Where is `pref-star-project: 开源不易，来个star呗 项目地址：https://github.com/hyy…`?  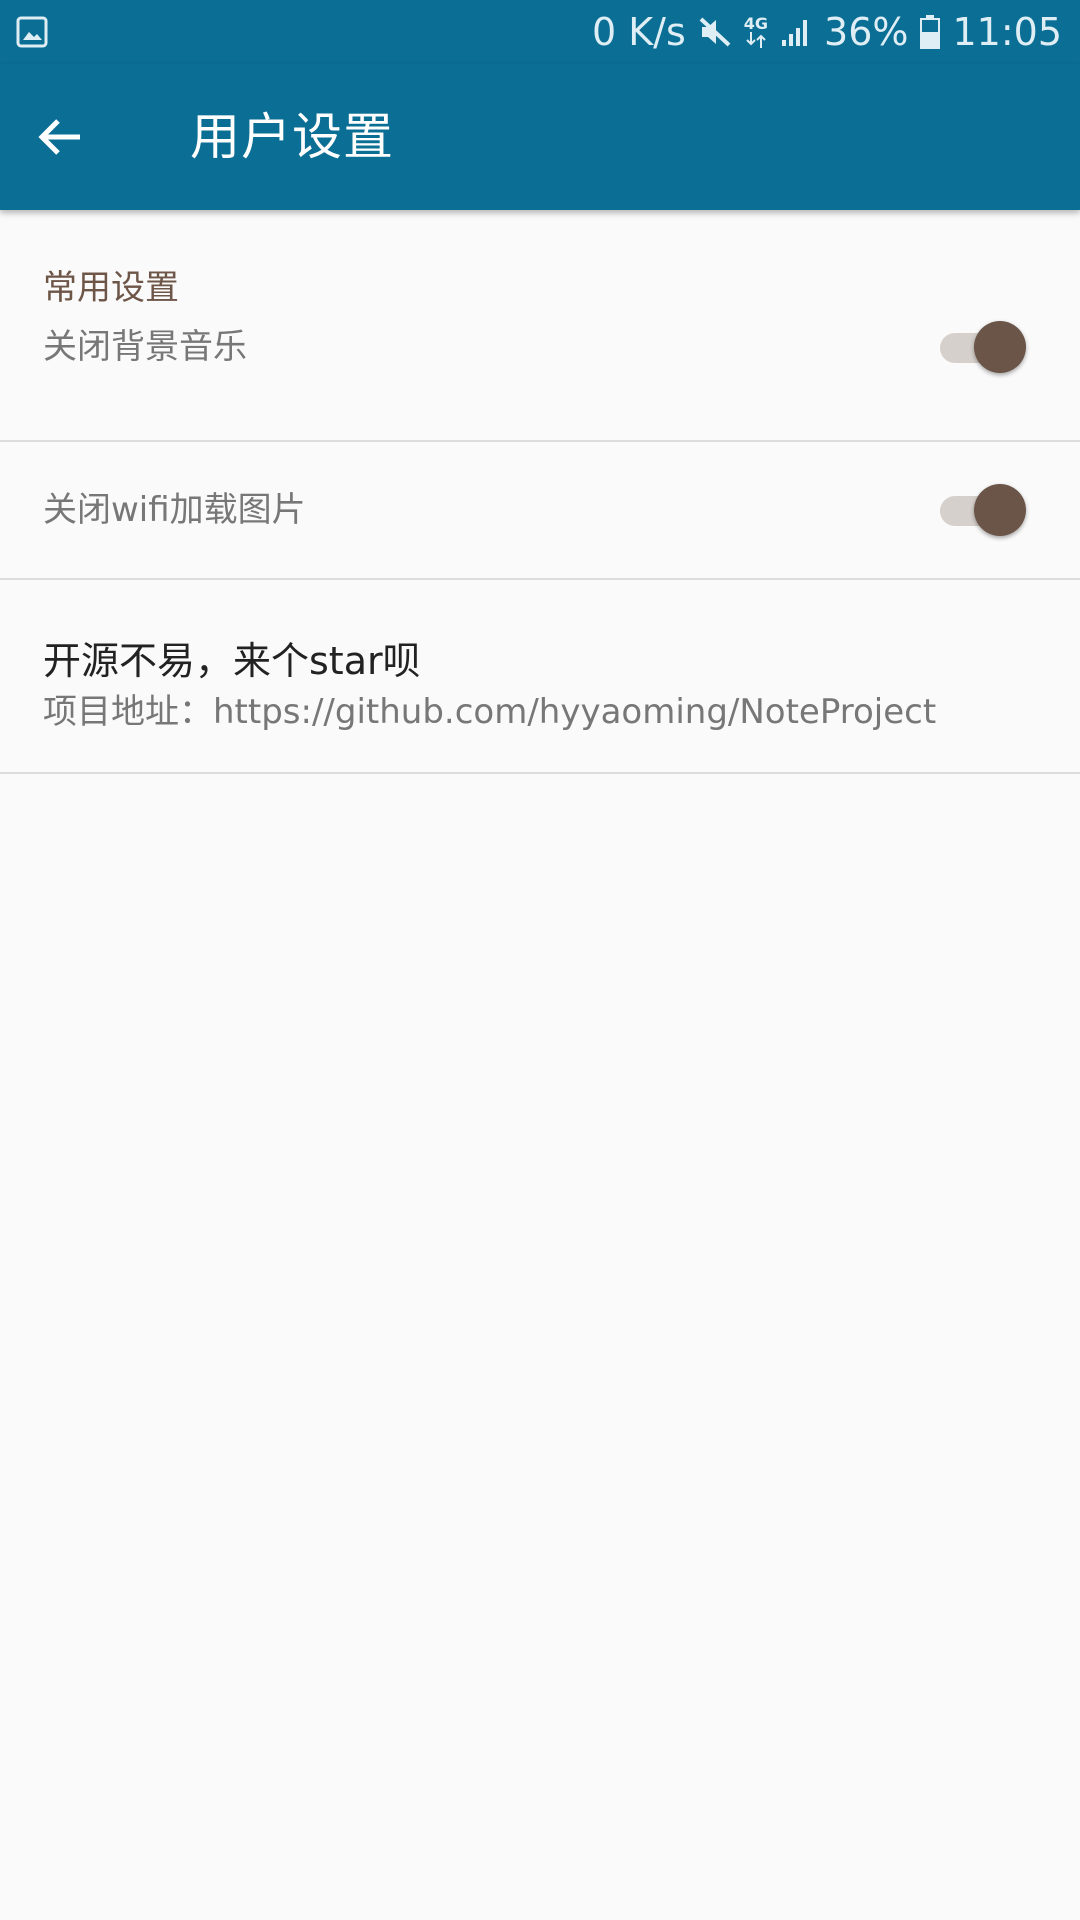 pref-star-project: 开源不易，来个star呗 项目地址：https://github.com/hyy… is located at coordinates (540, 676).